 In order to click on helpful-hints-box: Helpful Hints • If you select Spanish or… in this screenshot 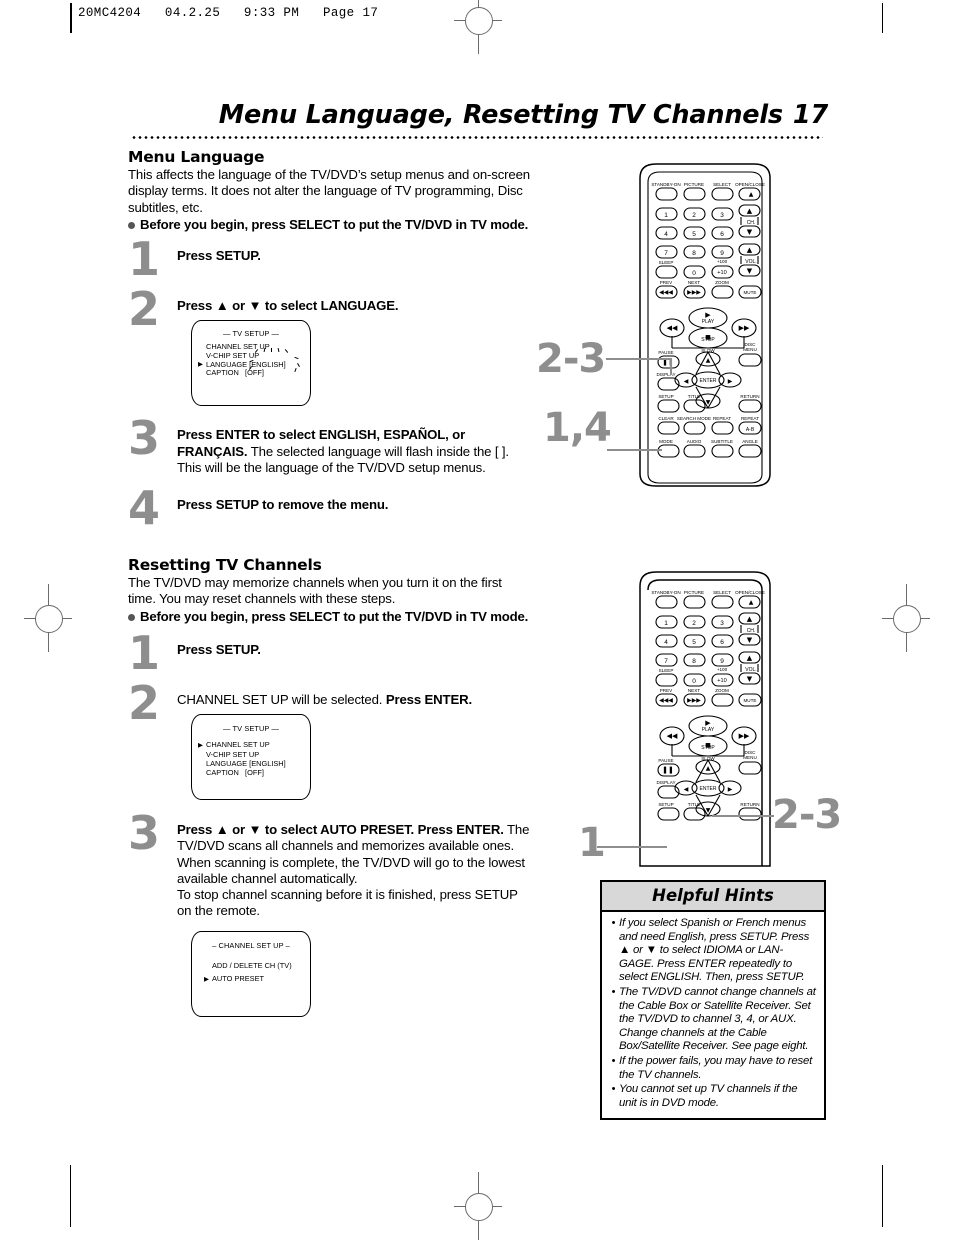, I will do `click(713, 1000)`.